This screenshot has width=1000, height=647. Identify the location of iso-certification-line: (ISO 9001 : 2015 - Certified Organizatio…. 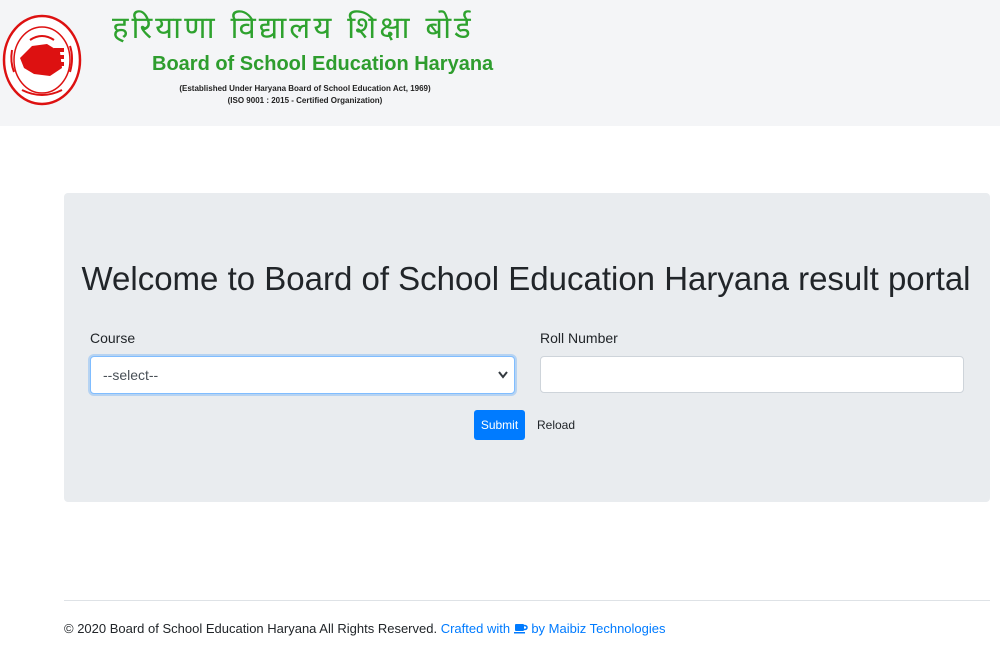
(305, 100).